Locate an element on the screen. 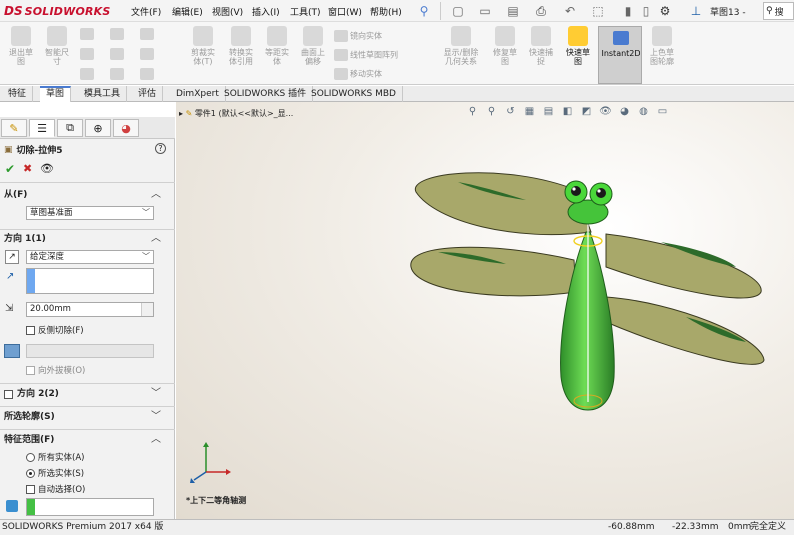 The width and height of the screenshot is (794, 535). draft-outward-checkbox: 向外拔模(O) is located at coordinates (55, 370).